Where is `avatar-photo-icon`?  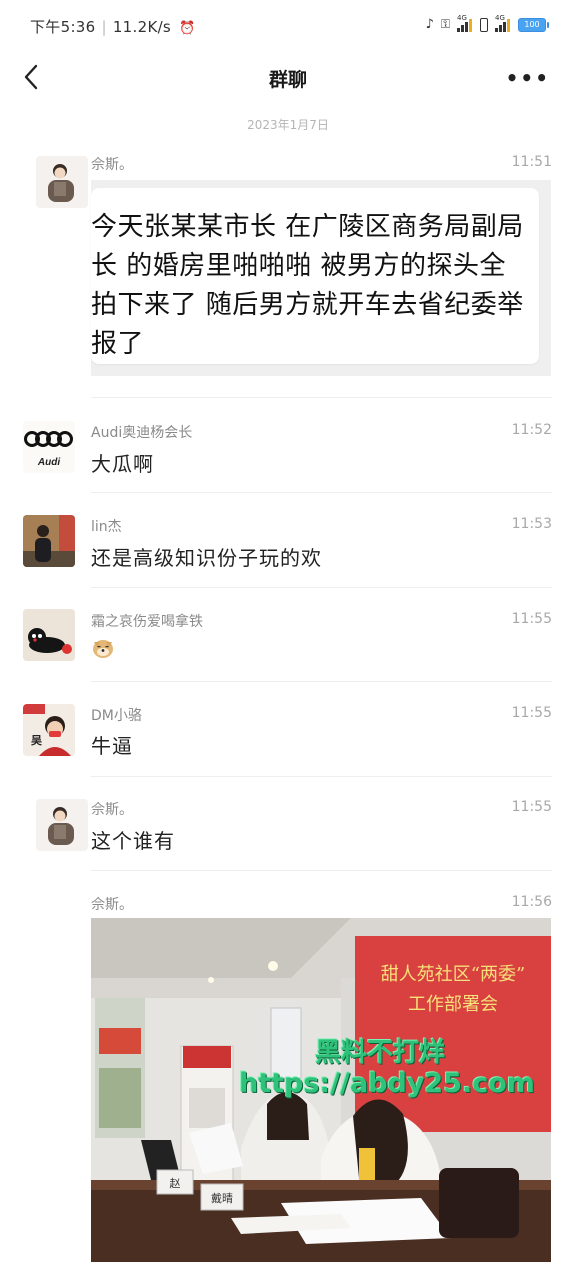 avatar-photo-icon is located at coordinates (49, 541).